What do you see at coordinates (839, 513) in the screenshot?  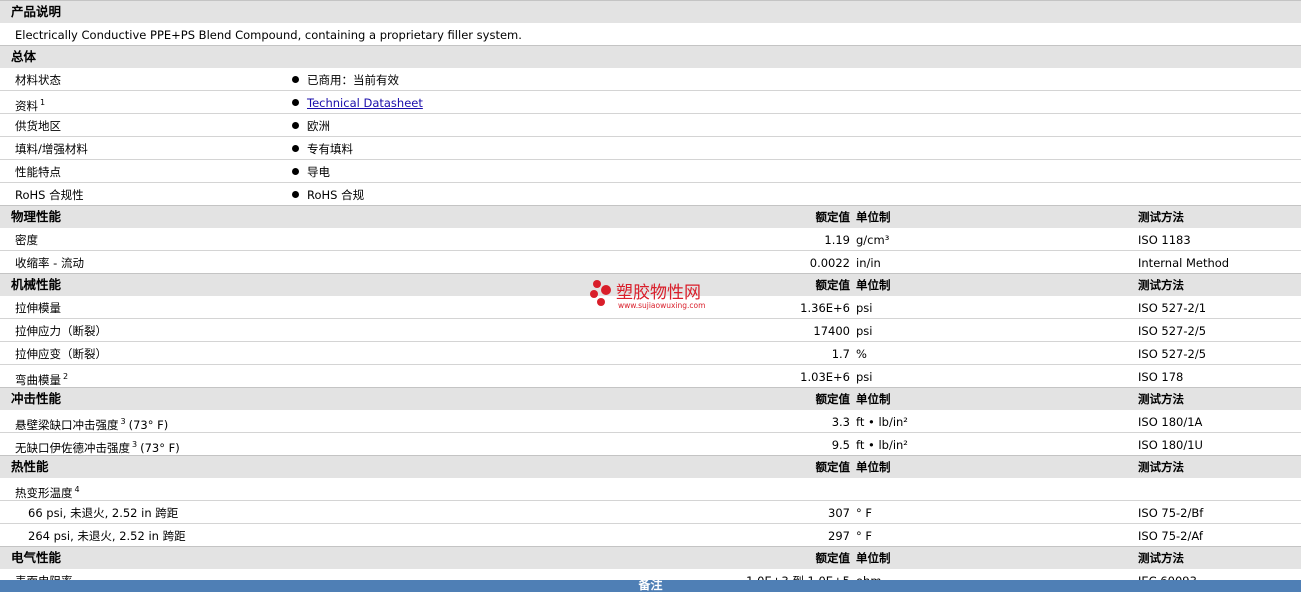 I see `property-value: 307` at bounding box center [839, 513].